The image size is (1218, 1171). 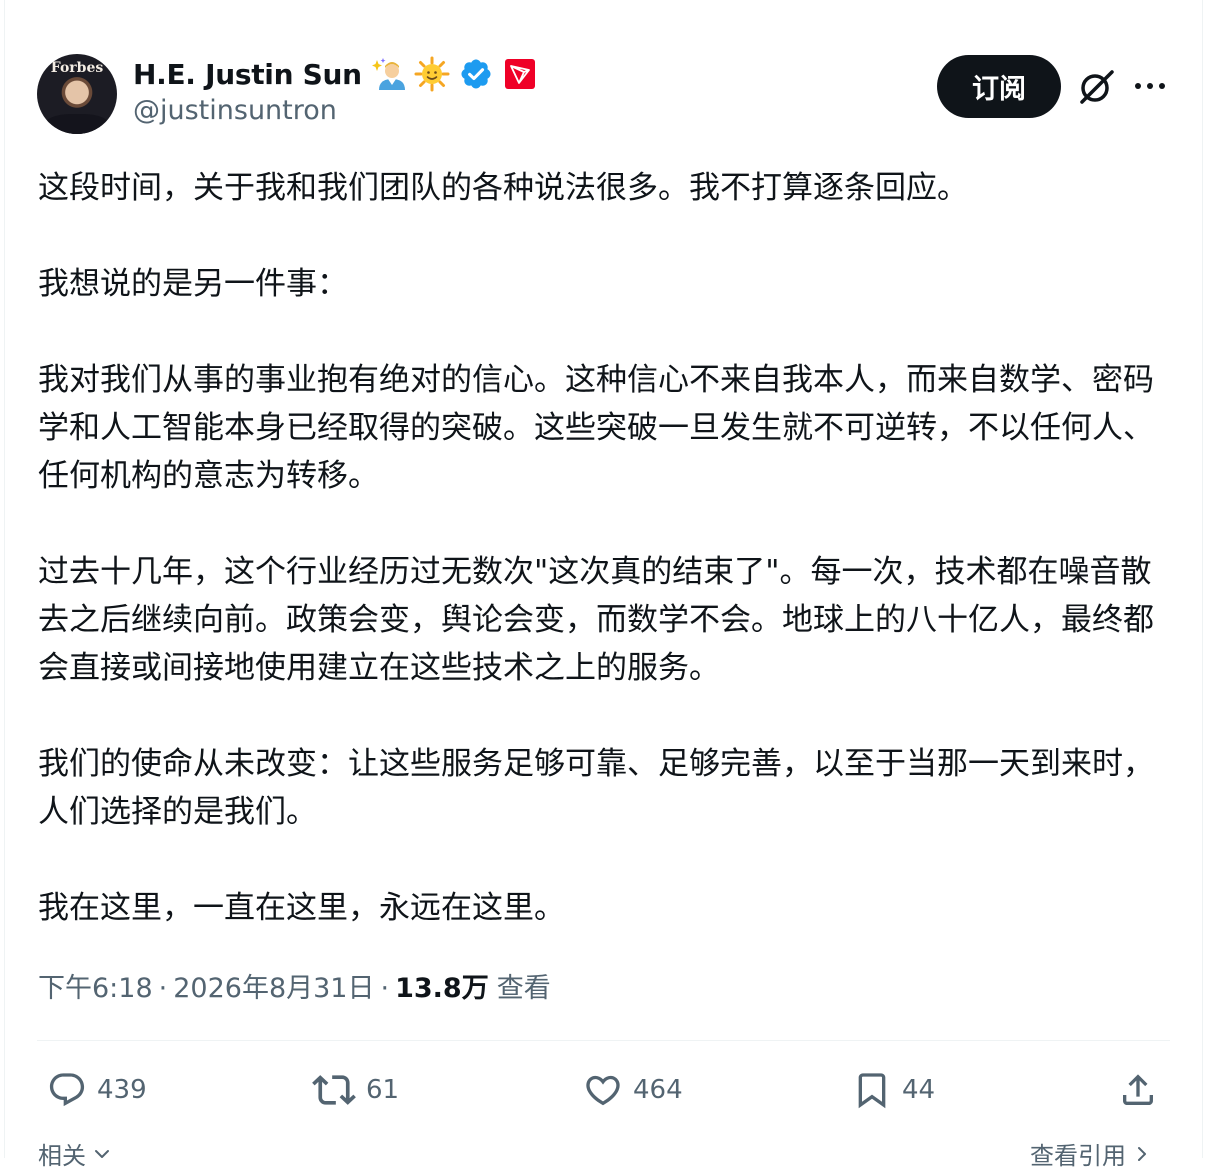 I want to click on share-button, so click(x=1138, y=1090).